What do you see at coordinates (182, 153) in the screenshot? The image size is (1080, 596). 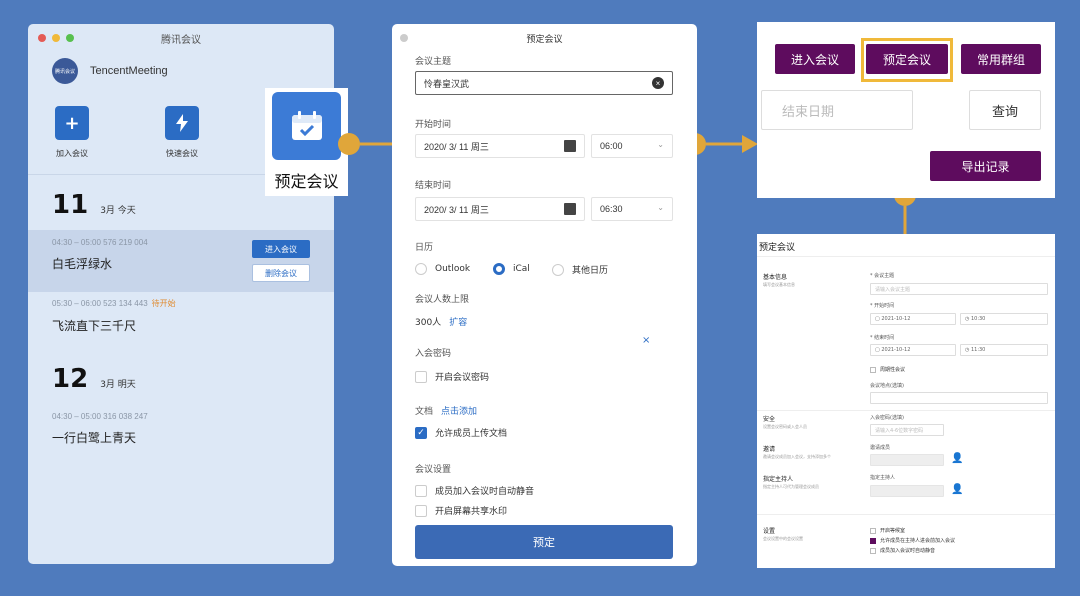 I see `quick-meeting-label: 快速会议` at bounding box center [182, 153].